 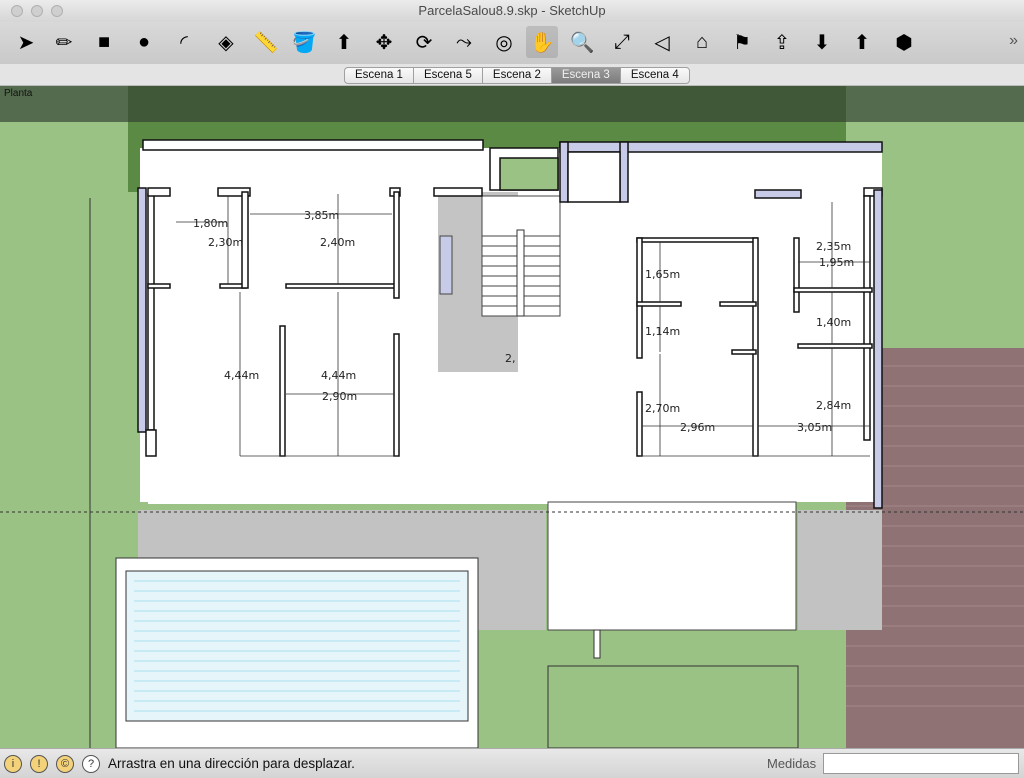 I want to click on dimension-label: 2,40m, so click(x=337, y=242).